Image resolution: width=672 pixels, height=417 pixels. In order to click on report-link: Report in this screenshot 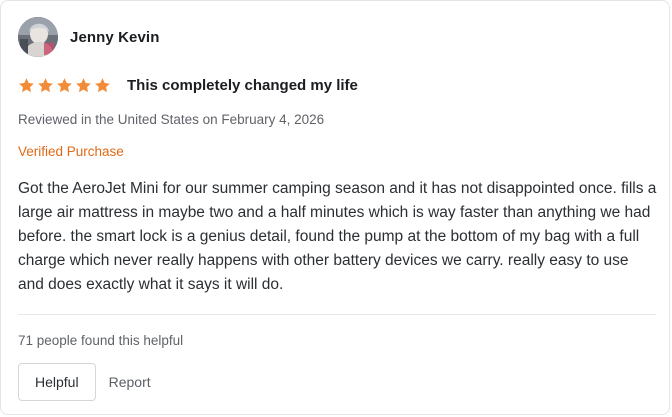, I will do `click(130, 382)`.